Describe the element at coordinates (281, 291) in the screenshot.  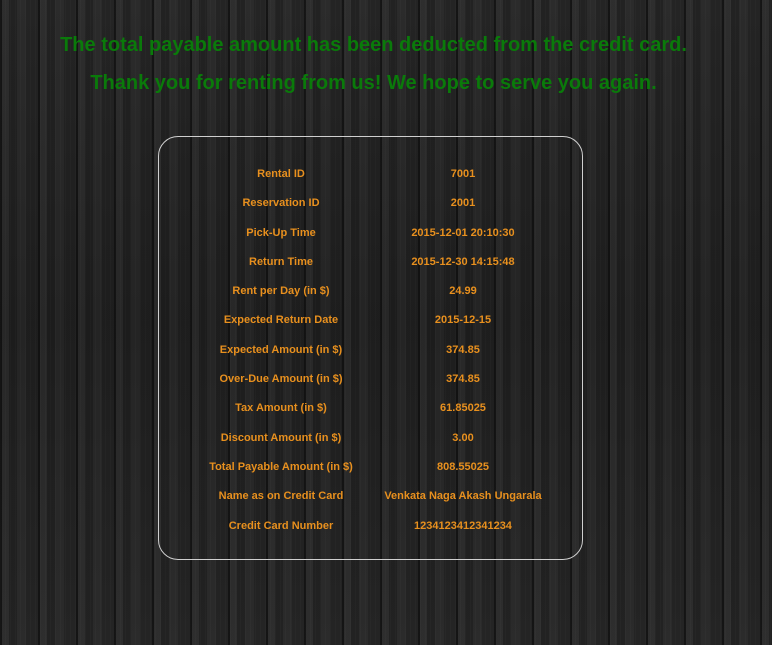
I see `detail-label: Rent per Day (in $)` at that location.